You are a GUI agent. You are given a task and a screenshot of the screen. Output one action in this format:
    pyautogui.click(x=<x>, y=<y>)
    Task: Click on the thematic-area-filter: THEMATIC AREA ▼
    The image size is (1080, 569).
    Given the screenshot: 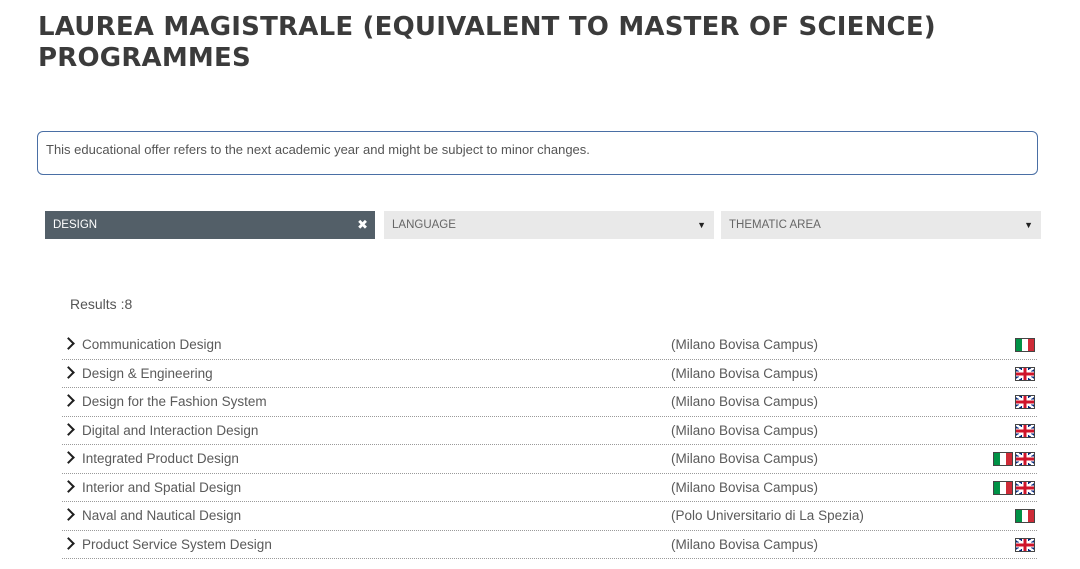 What is the action you would take?
    pyautogui.click(x=881, y=225)
    